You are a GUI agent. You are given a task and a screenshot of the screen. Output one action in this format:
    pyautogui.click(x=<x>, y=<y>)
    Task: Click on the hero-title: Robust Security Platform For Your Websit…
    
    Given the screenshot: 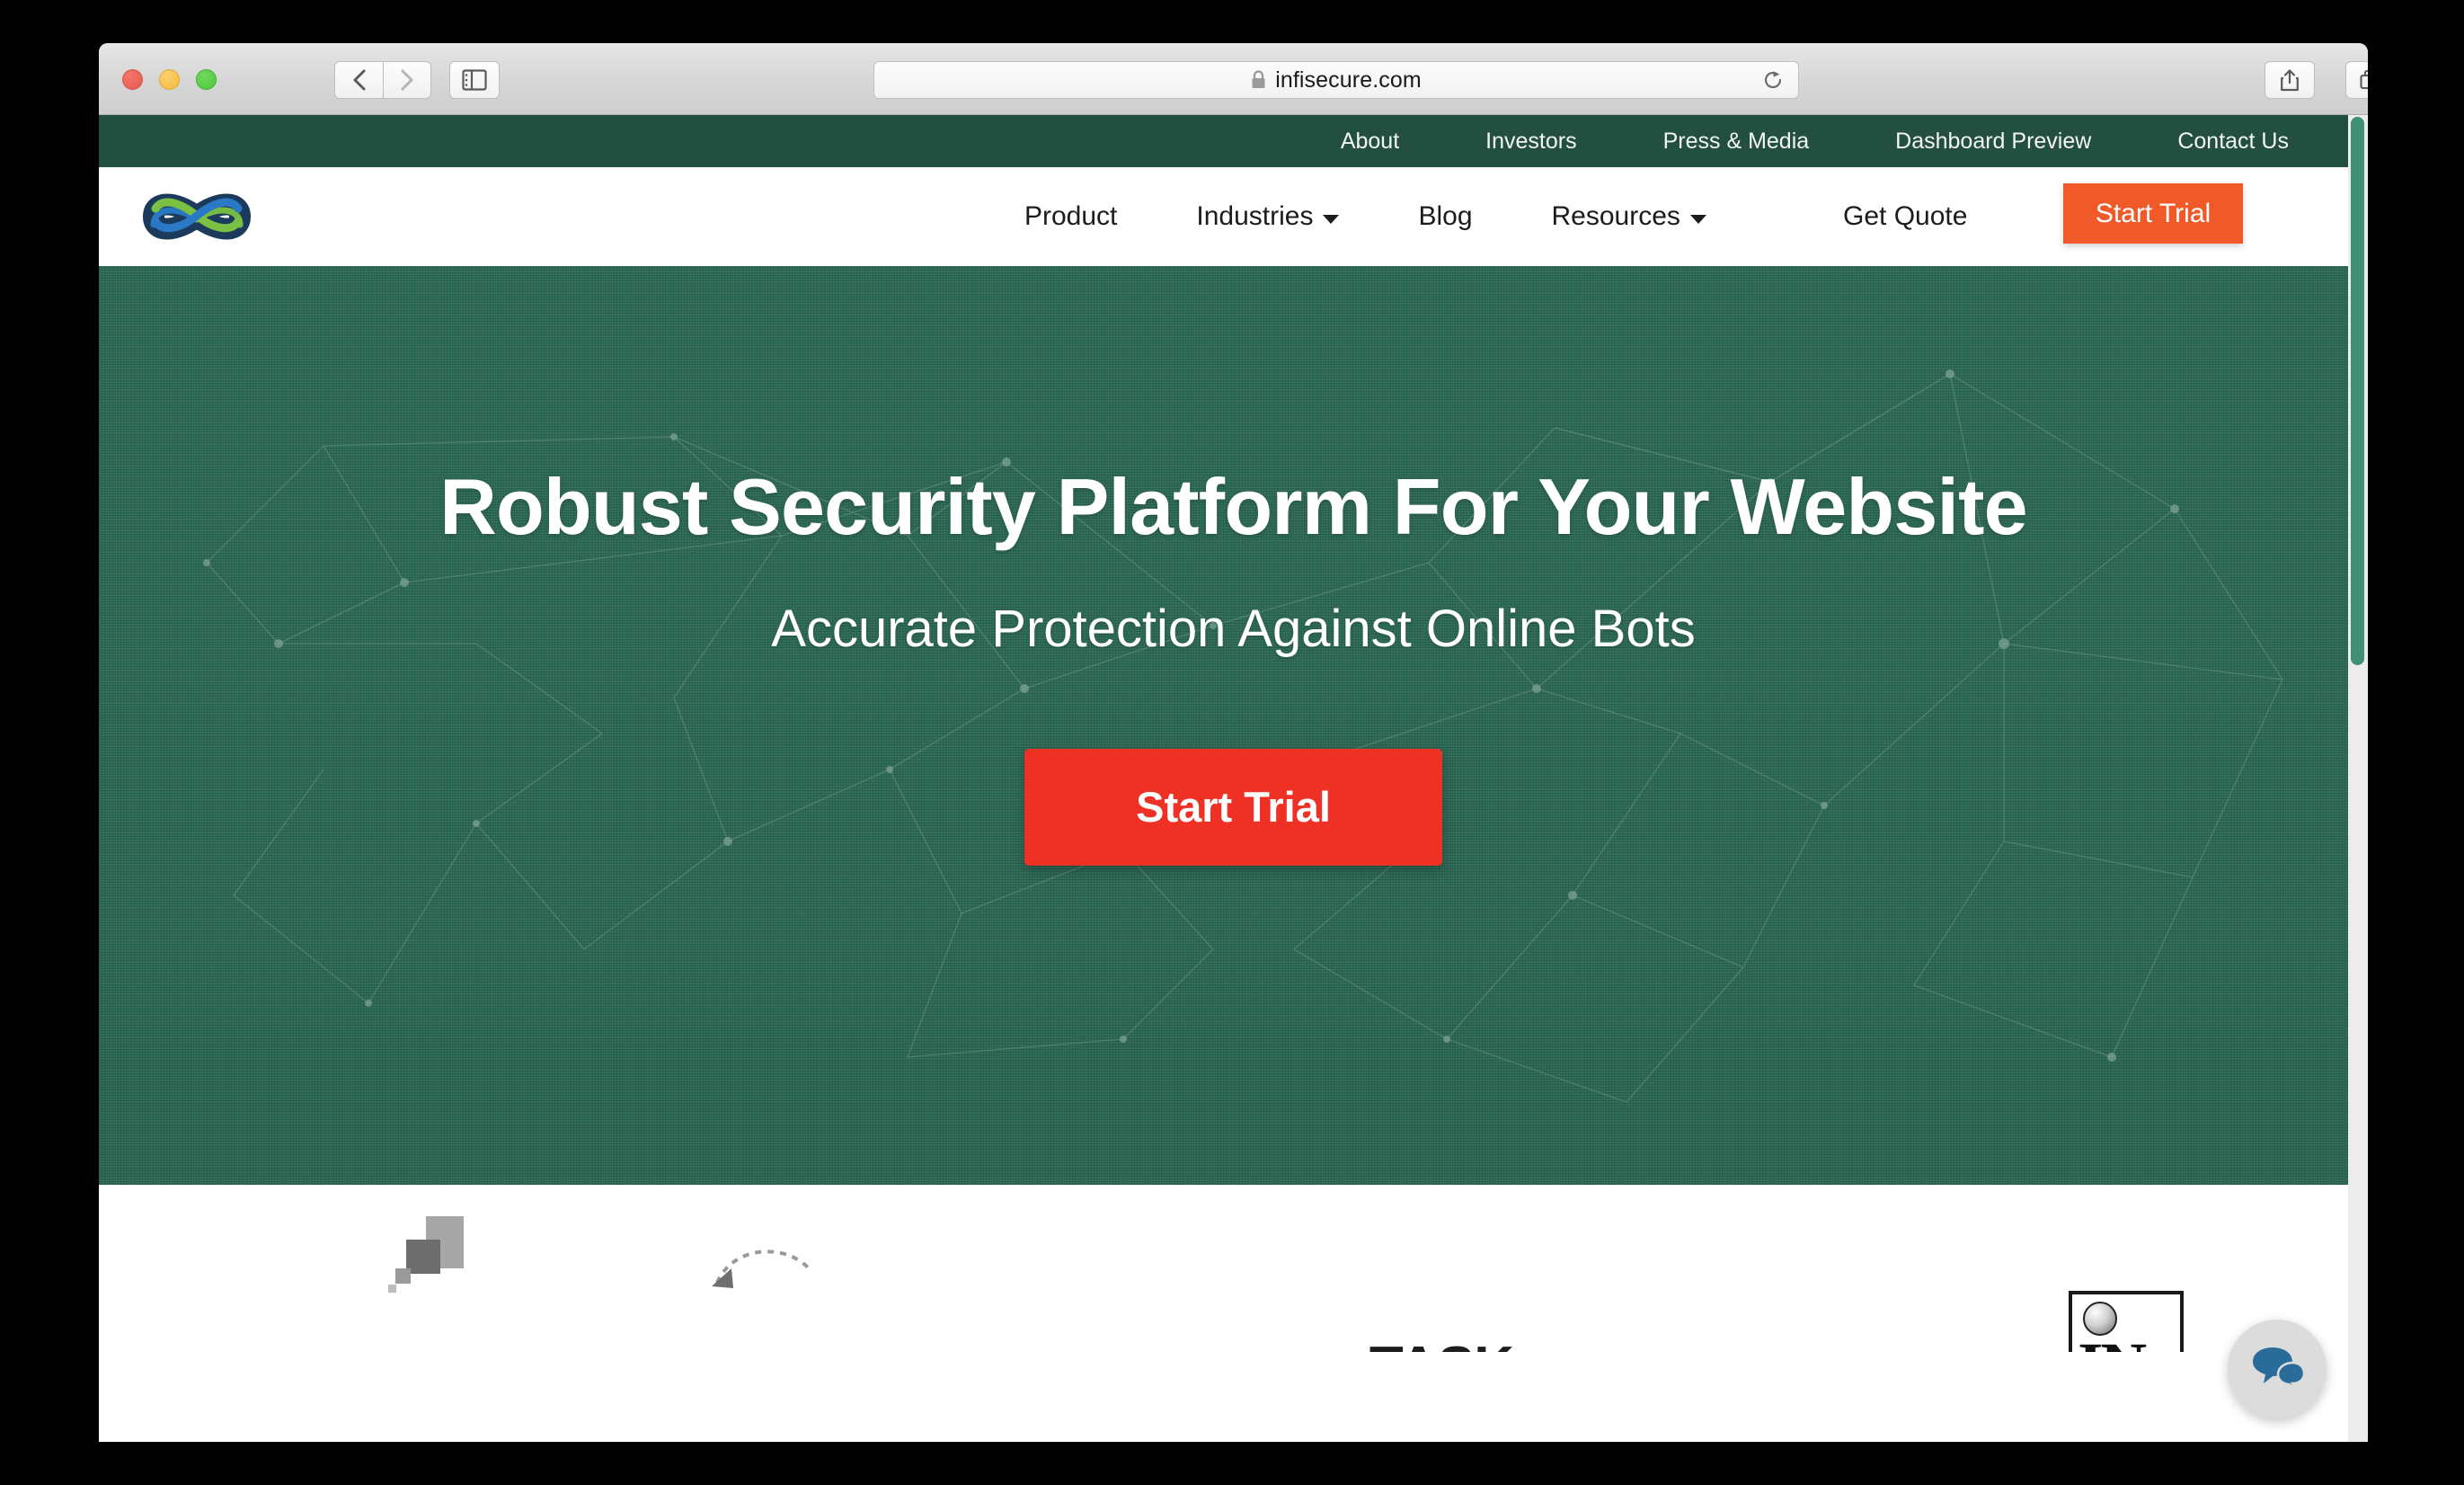 What is the action you would take?
    pyautogui.click(x=1233, y=506)
    